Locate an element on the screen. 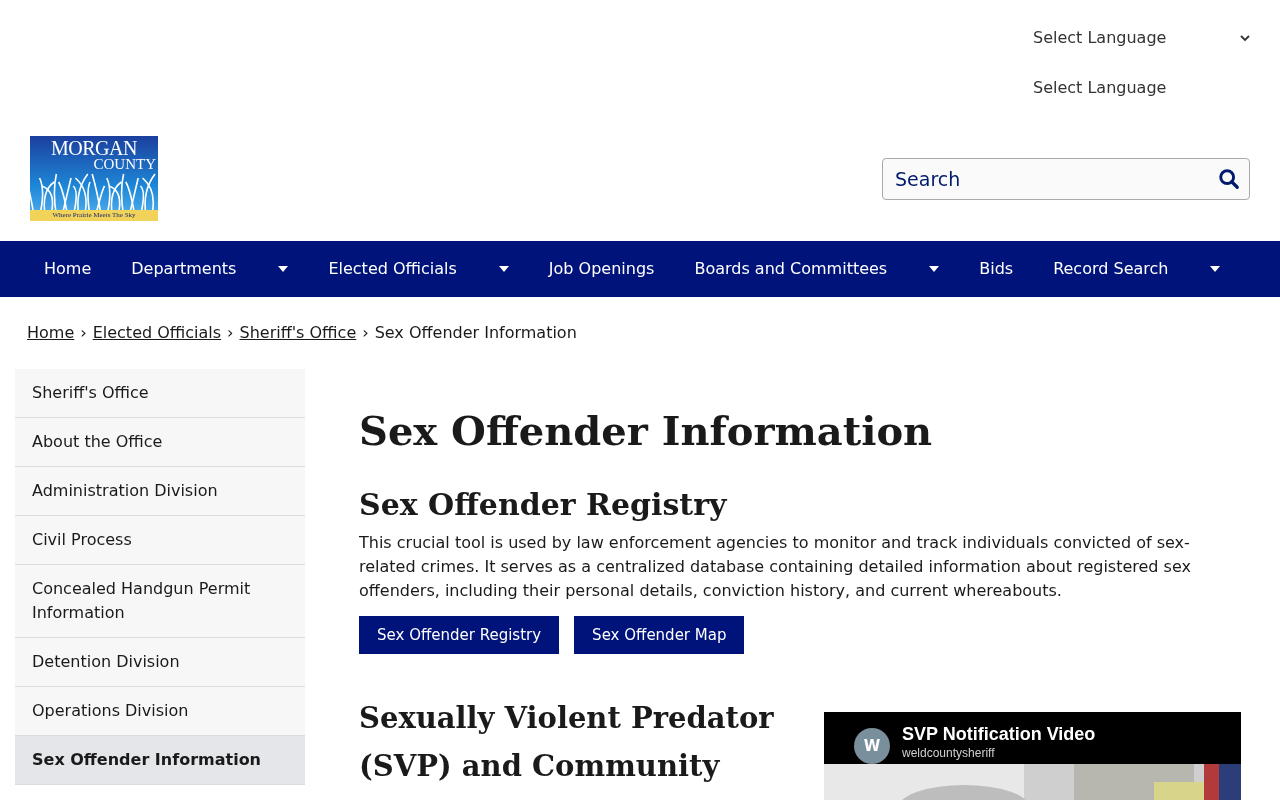  search-icon is located at coordinates (1229, 179).